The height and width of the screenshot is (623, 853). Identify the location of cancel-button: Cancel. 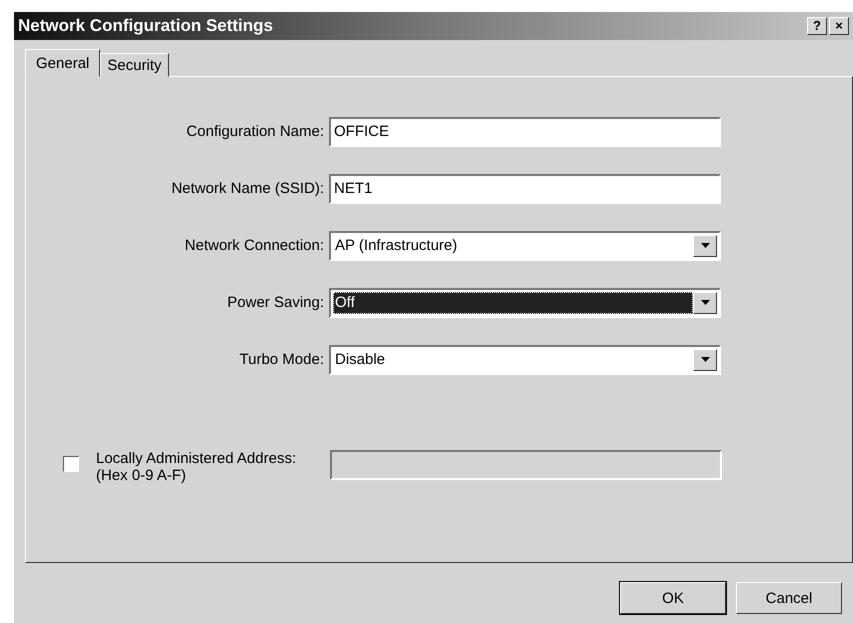
(789, 598).